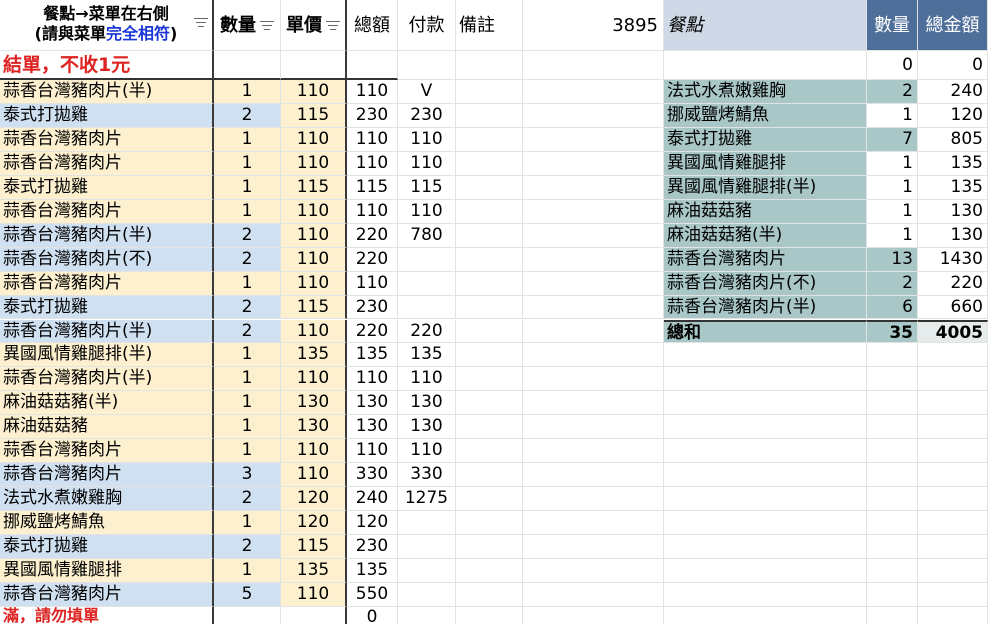  What do you see at coordinates (427, 571) in the screenshot?
I see `order-paid` at bounding box center [427, 571].